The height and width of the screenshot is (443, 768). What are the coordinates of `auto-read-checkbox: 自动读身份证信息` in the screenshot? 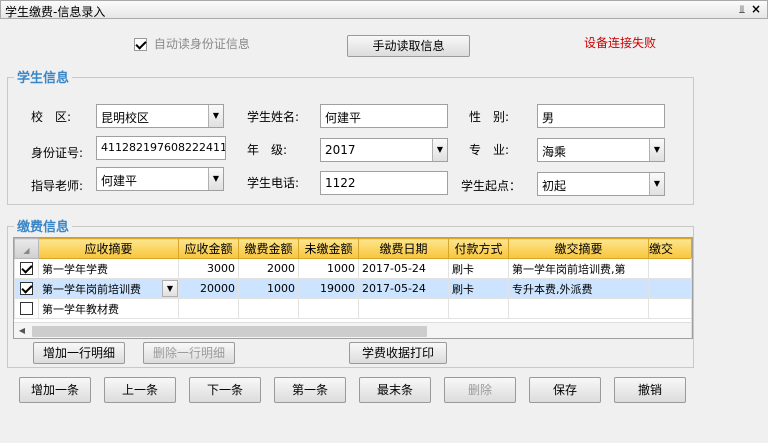 It's located at (192, 43).